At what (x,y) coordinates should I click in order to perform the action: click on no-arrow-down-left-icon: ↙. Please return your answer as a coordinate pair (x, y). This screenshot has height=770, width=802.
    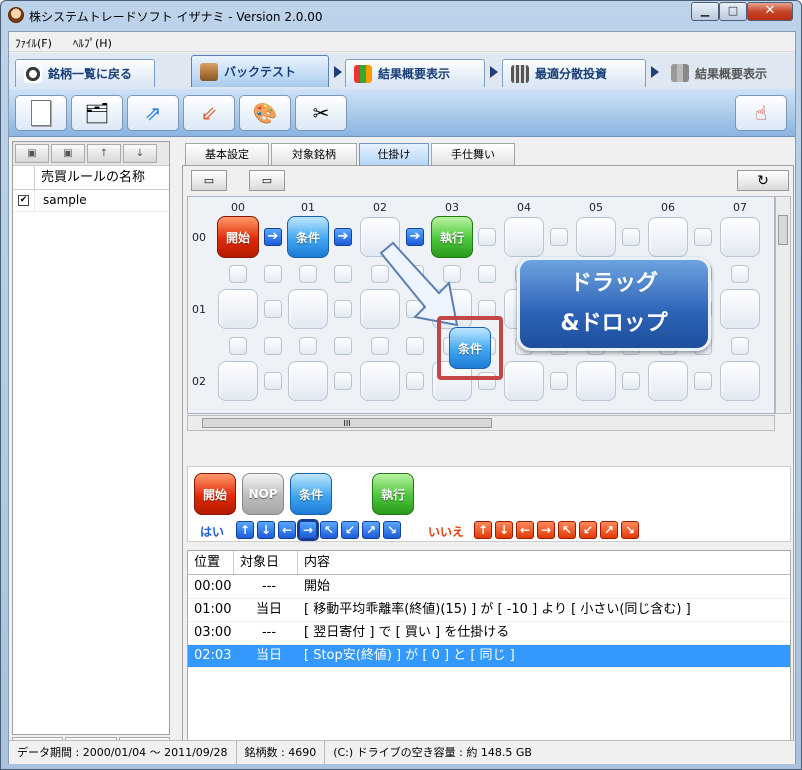
    Looking at the image, I should click on (588, 530).